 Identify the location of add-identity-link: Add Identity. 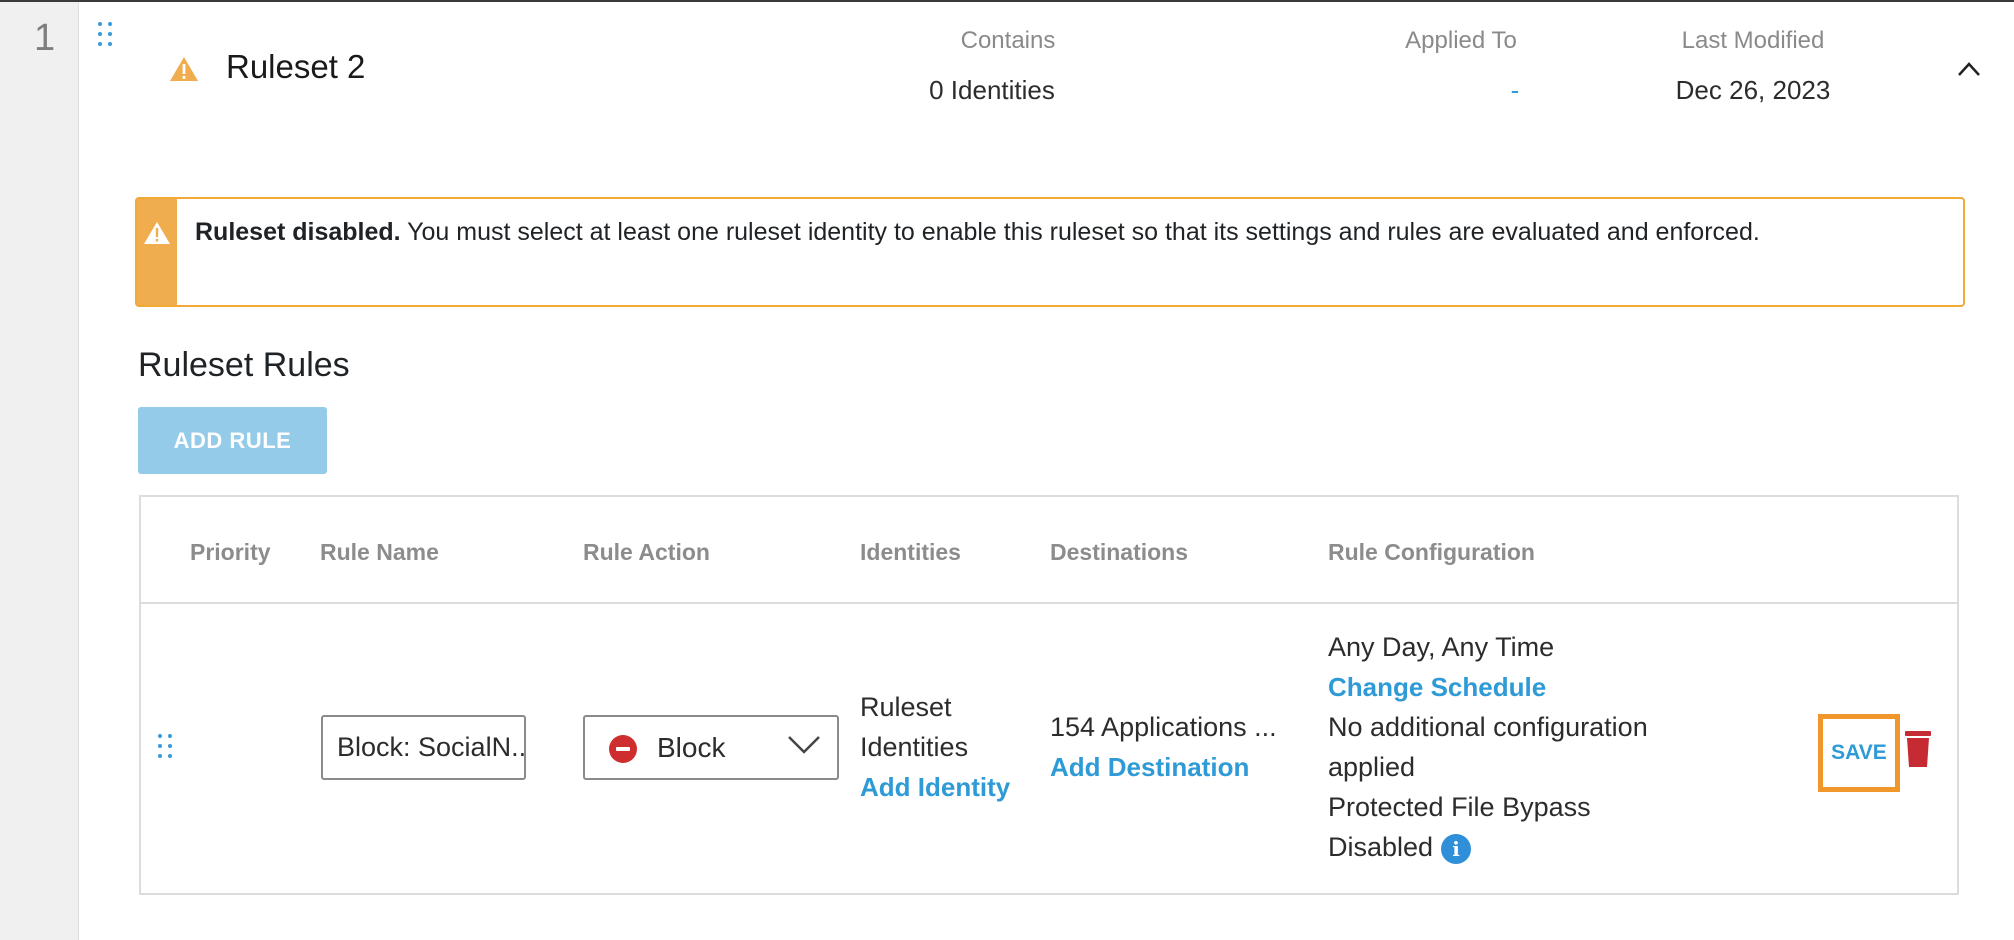
(935, 787).